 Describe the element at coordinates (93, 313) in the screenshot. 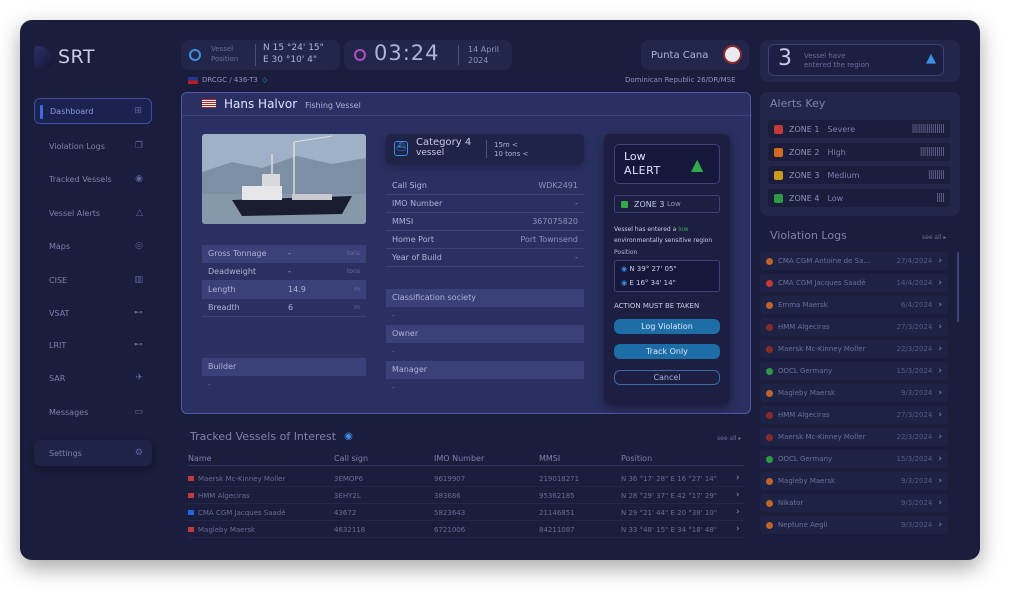

I see `sidebar-item-vsat: VSAT ⊷` at that location.